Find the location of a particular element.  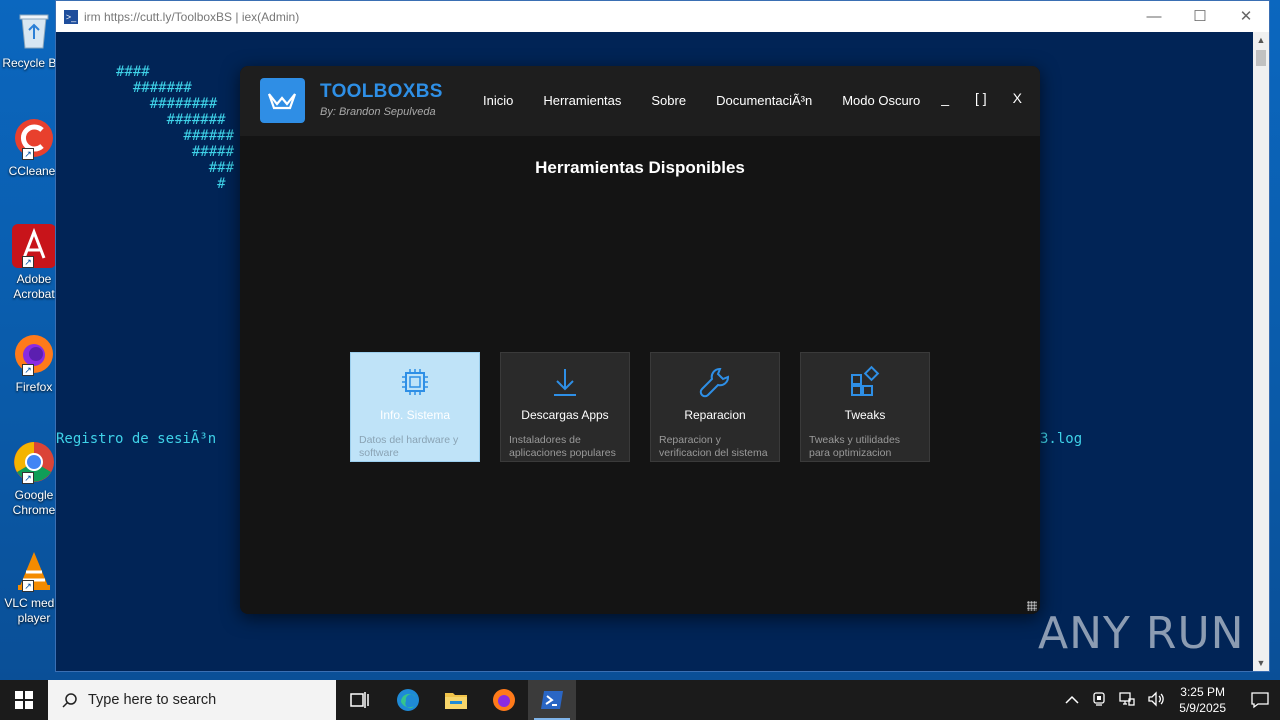

ascii-art-line: ######## is located at coordinates (167, 104).